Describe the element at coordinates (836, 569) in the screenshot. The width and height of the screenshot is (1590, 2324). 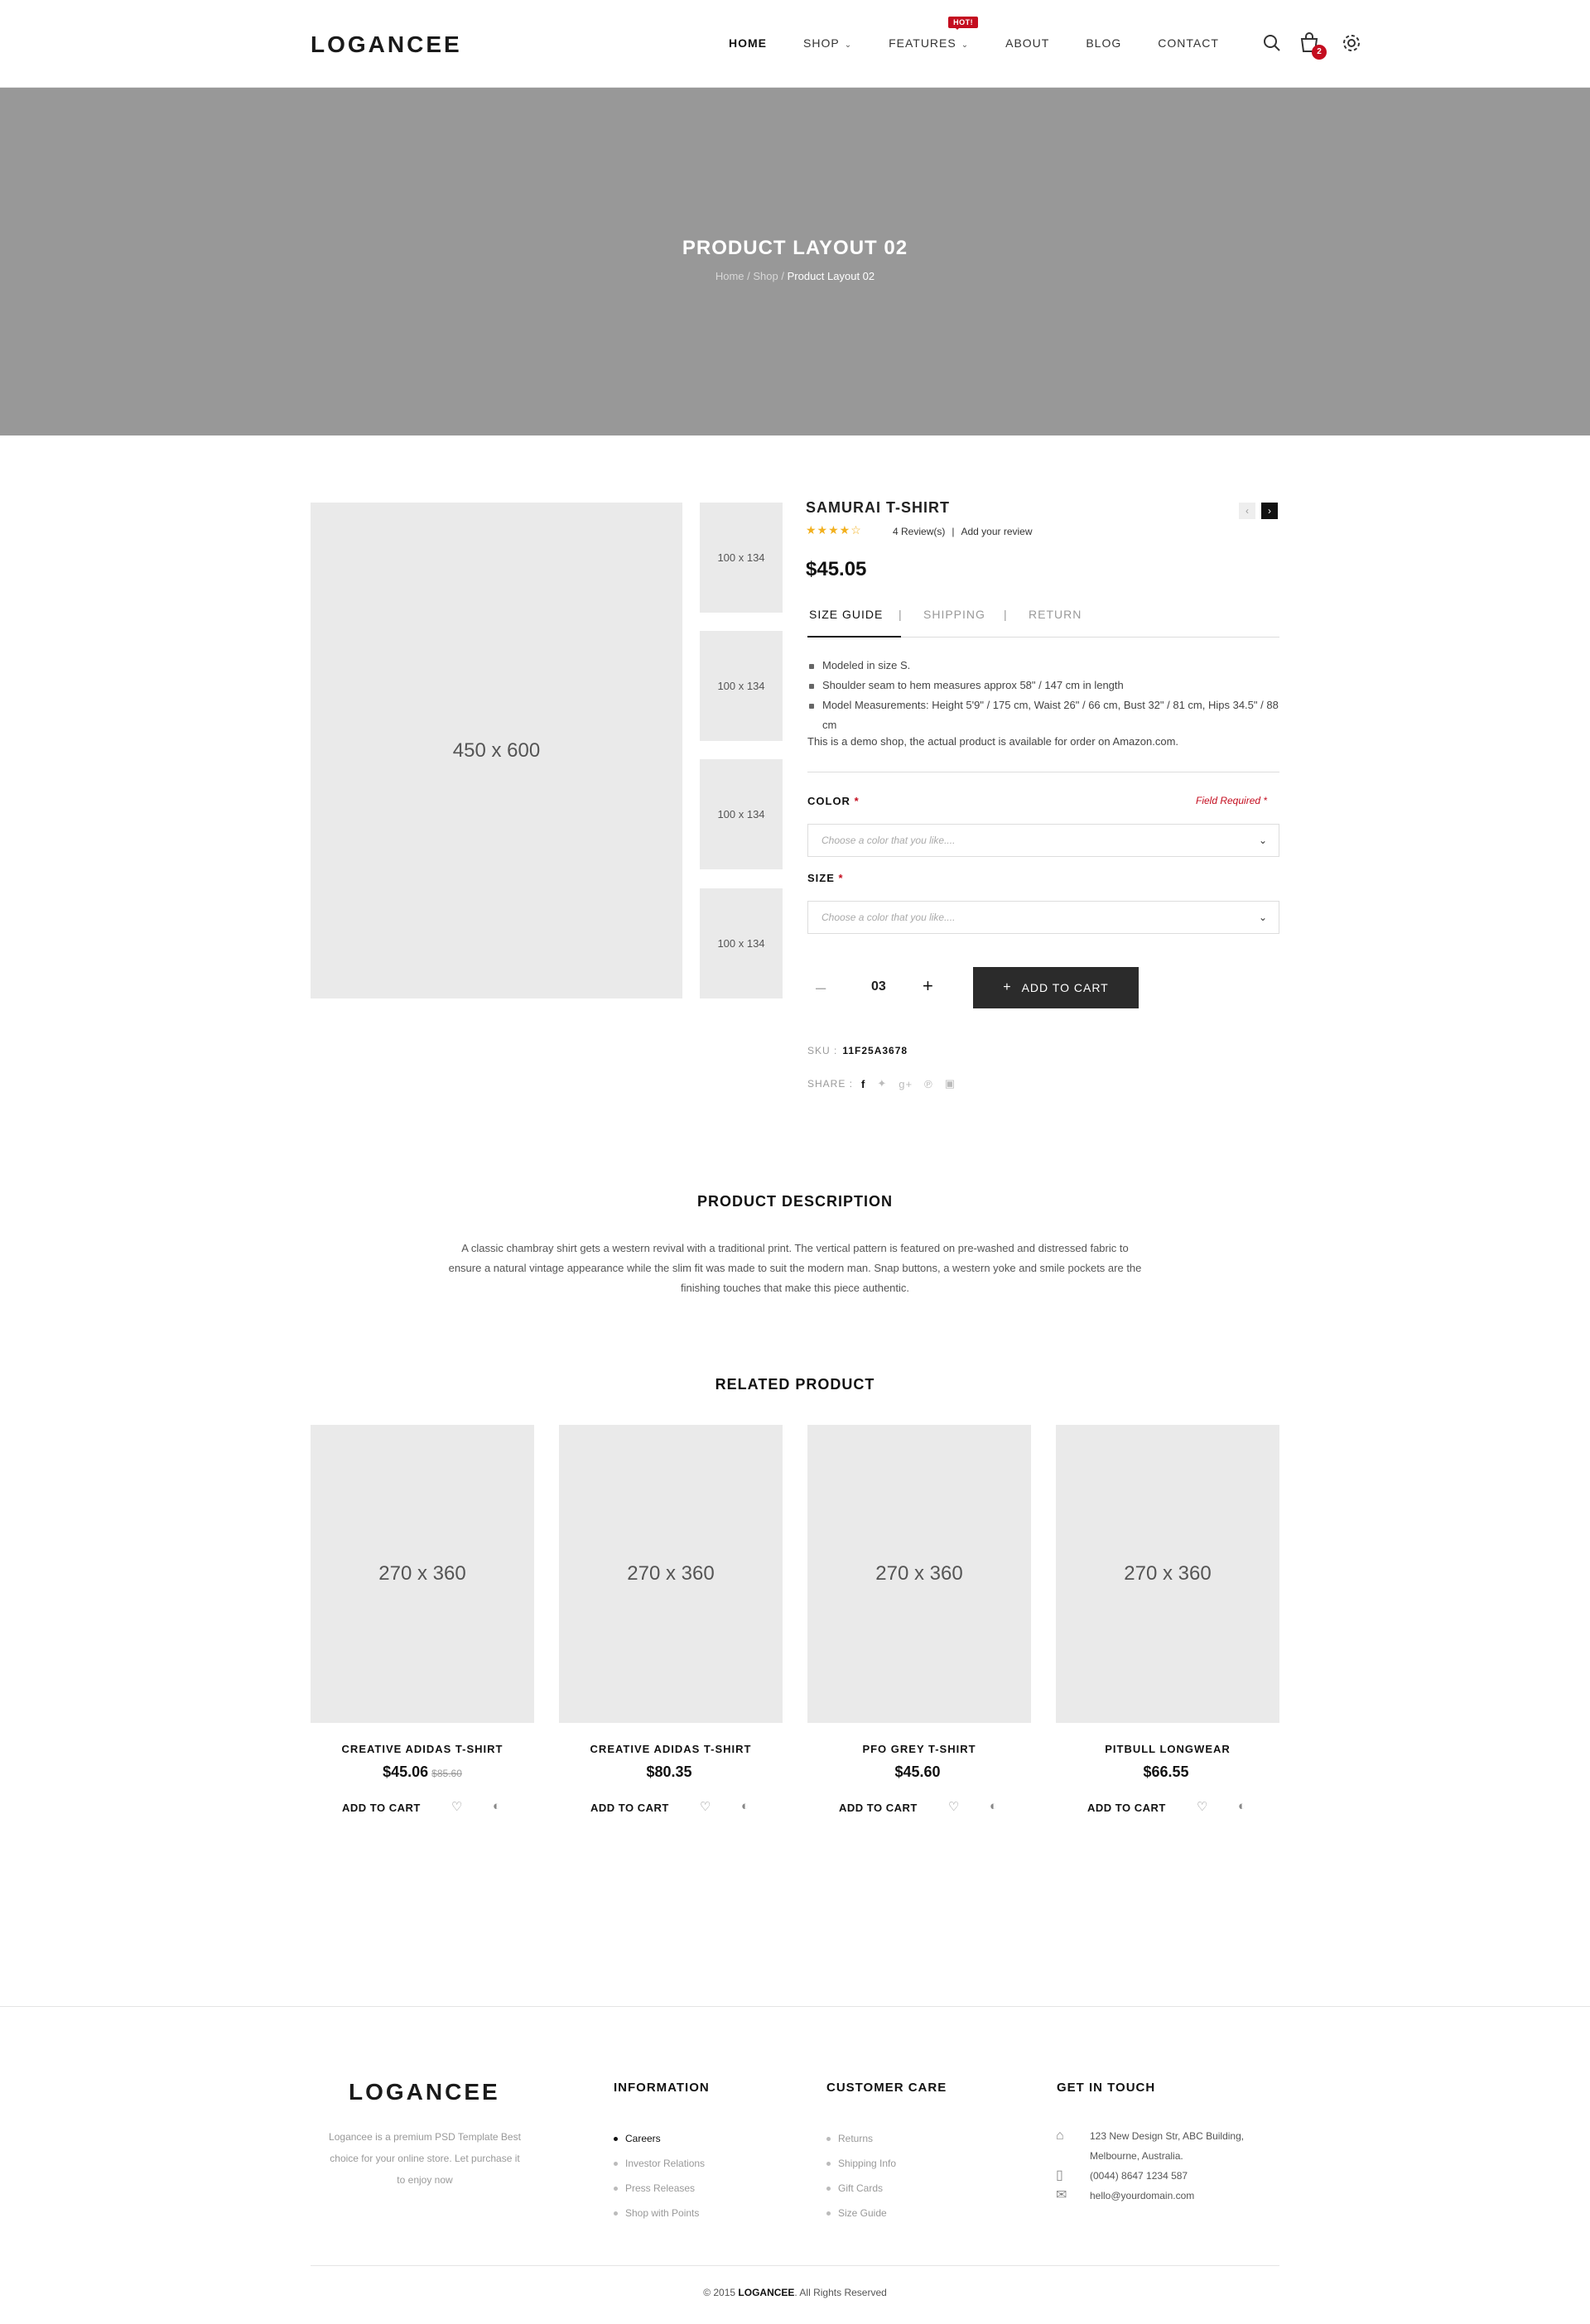
I see `product-price: $45.05` at that location.